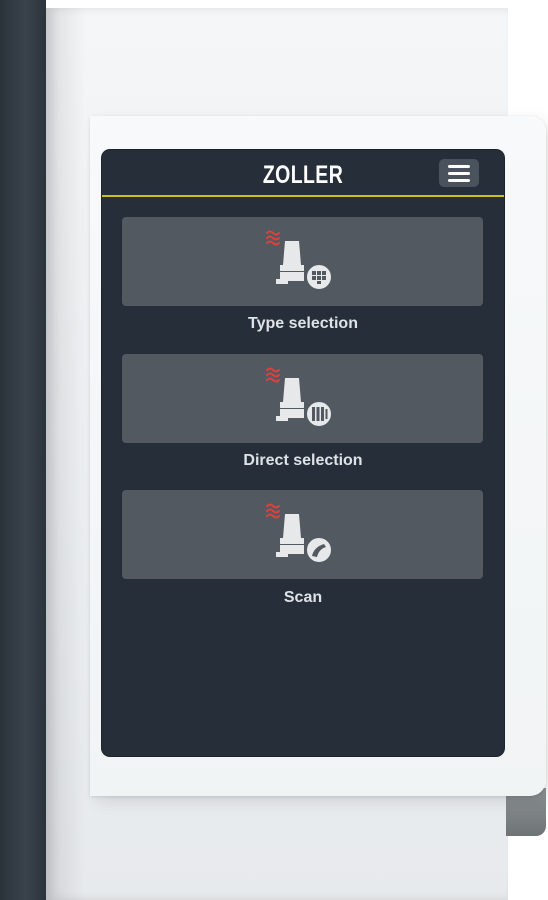 The width and height of the screenshot is (548, 900). I want to click on hamburger-menu-button, so click(459, 173).